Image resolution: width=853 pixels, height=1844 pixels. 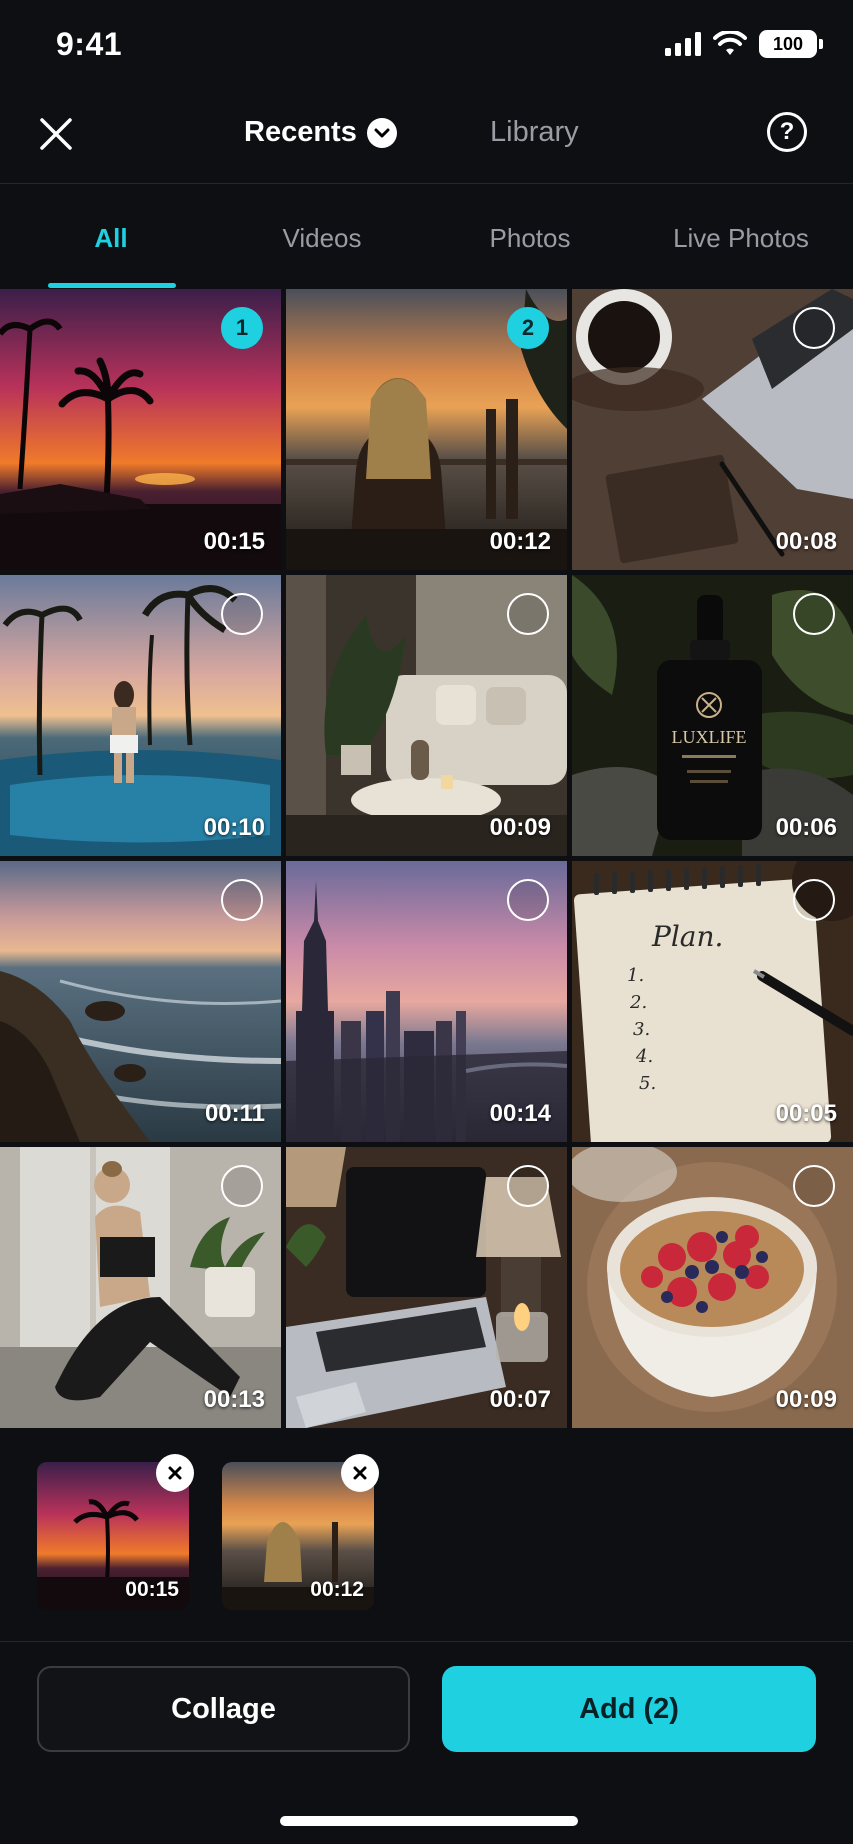 What do you see at coordinates (638, 1002) in the screenshot?
I see `notebook-line: 2.` at bounding box center [638, 1002].